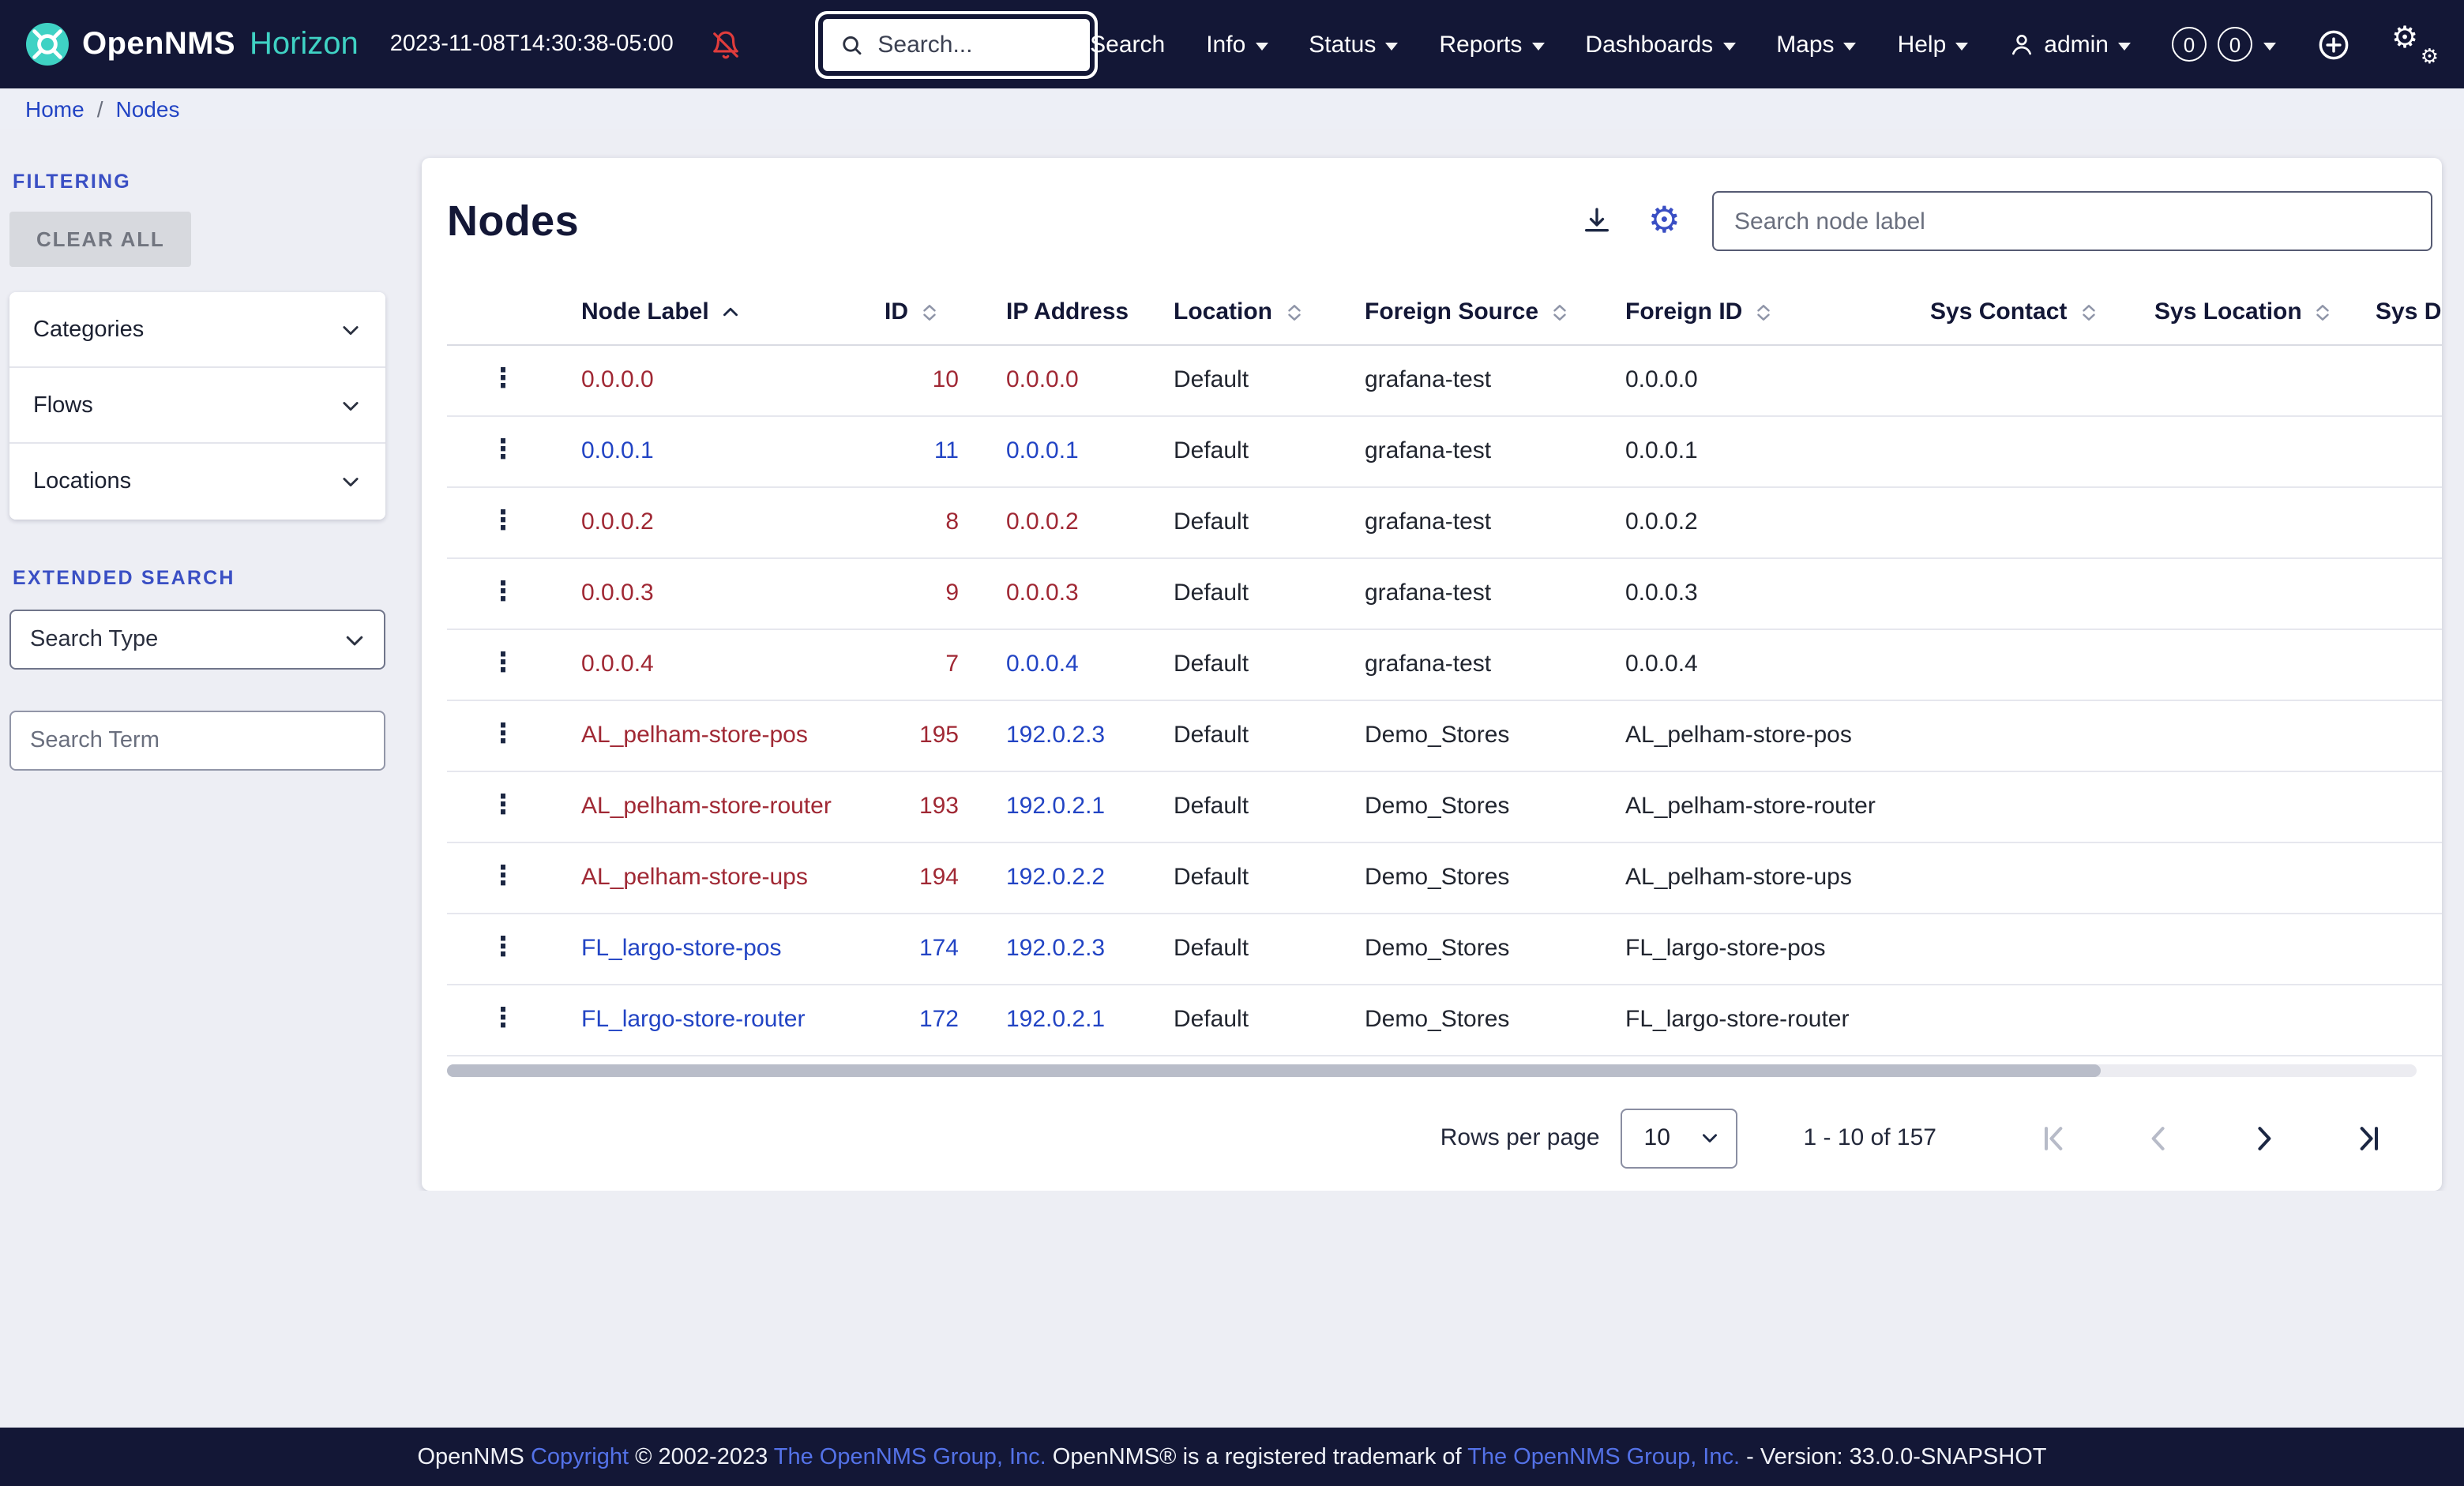  Describe the element at coordinates (2265, 593) in the screenshot. I see `cell-sys-location` at that location.